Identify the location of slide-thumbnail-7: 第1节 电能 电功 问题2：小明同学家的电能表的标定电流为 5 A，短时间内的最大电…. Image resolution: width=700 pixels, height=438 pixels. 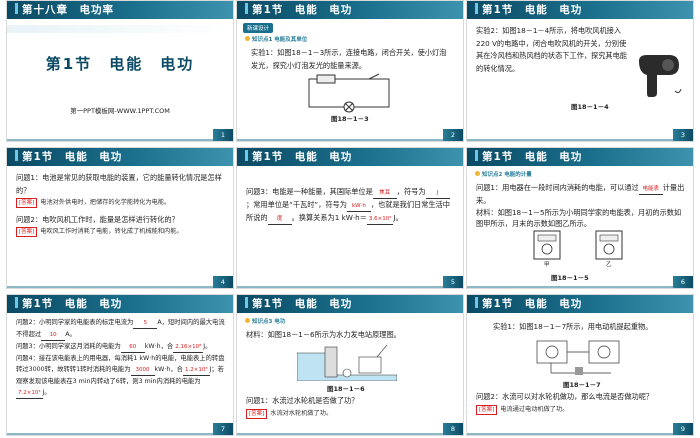
(120, 365).